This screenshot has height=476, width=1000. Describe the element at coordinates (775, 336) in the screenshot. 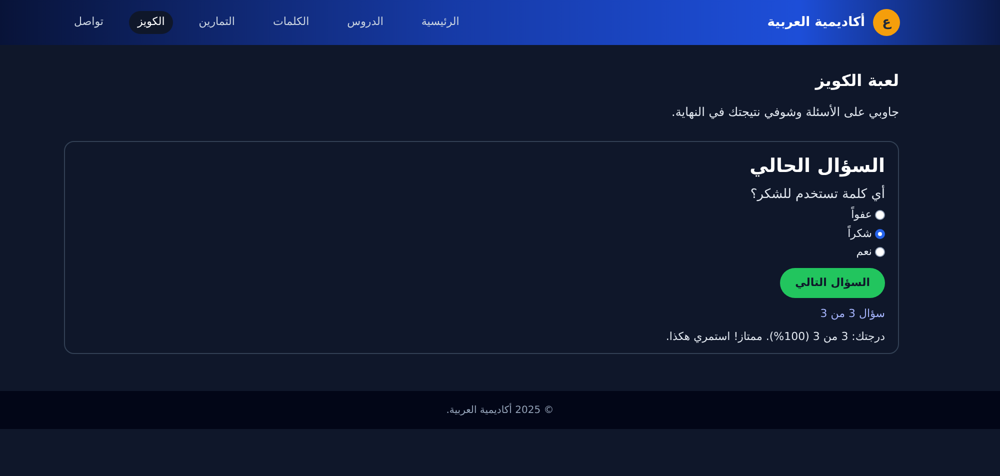

I see `score-text: درجتك: 3 من 3 (100%). ممتاز! استمري هكذا.` at that location.